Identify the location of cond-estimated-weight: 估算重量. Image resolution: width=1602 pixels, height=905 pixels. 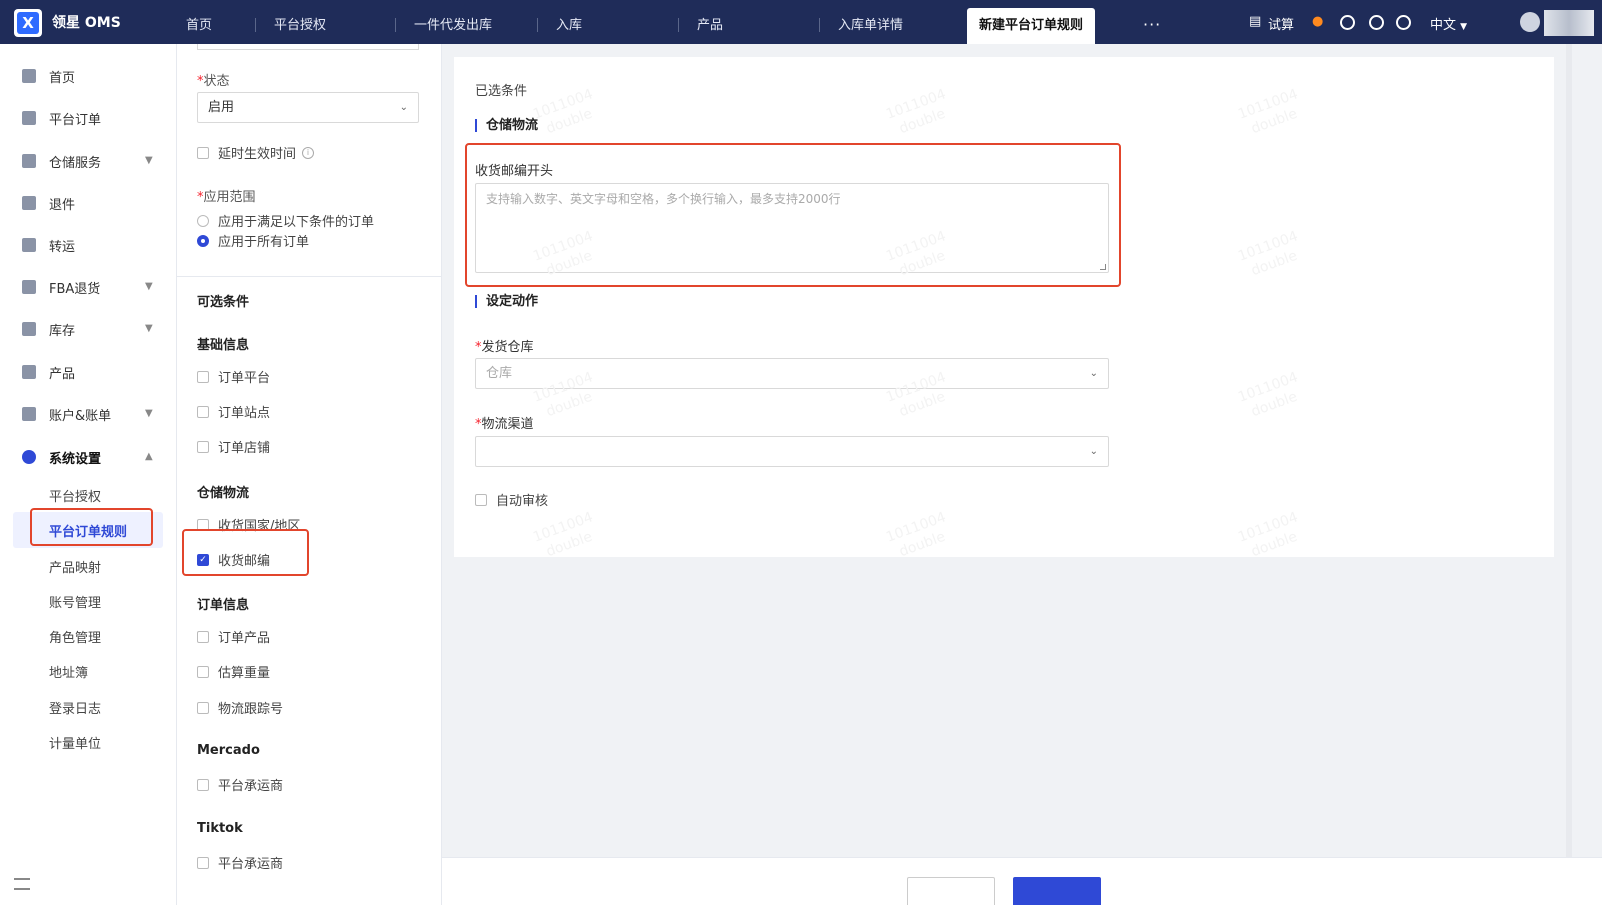
(233, 671).